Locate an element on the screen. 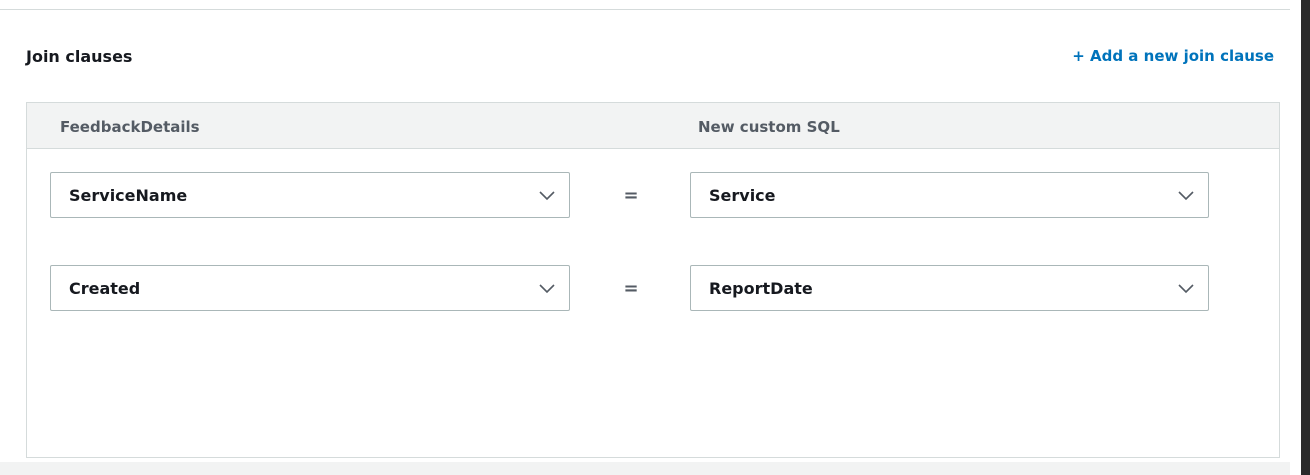 This screenshot has width=1310, height=475. left-field-select: Created is located at coordinates (310, 288).